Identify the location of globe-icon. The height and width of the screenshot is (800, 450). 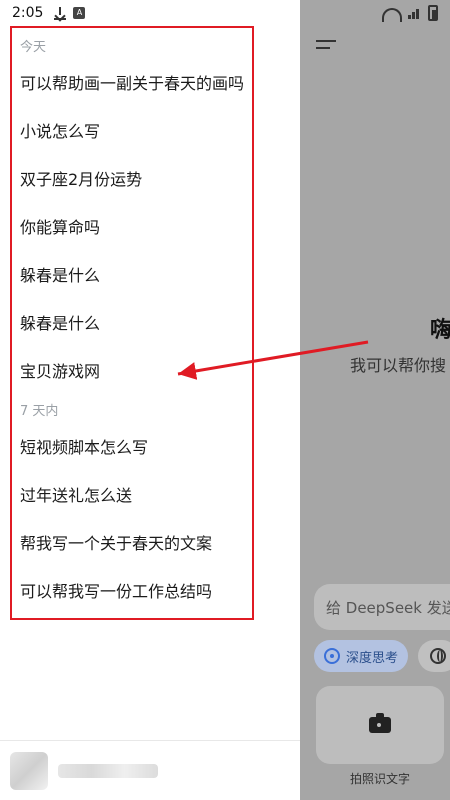
(438, 656).